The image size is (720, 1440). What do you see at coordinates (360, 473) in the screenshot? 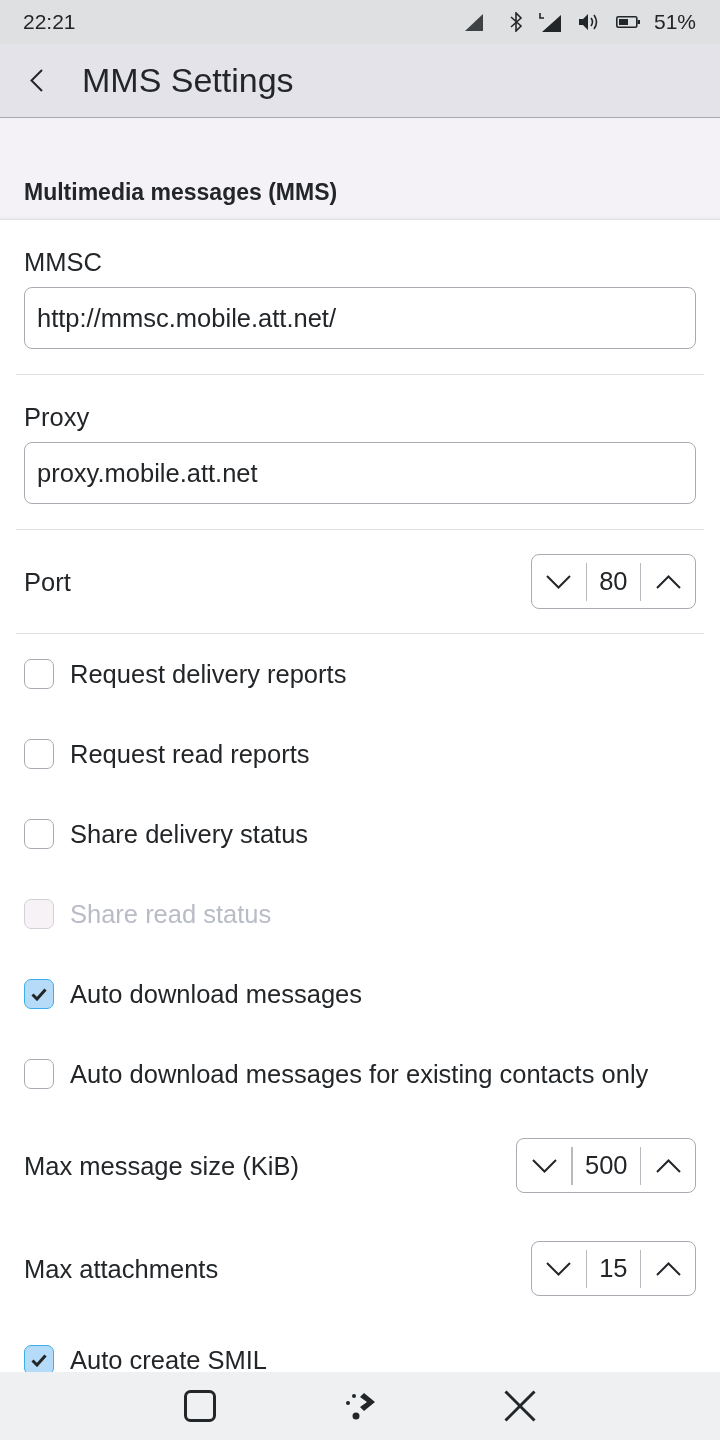
I see `text-field: proxy.mobile.att.net` at bounding box center [360, 473].